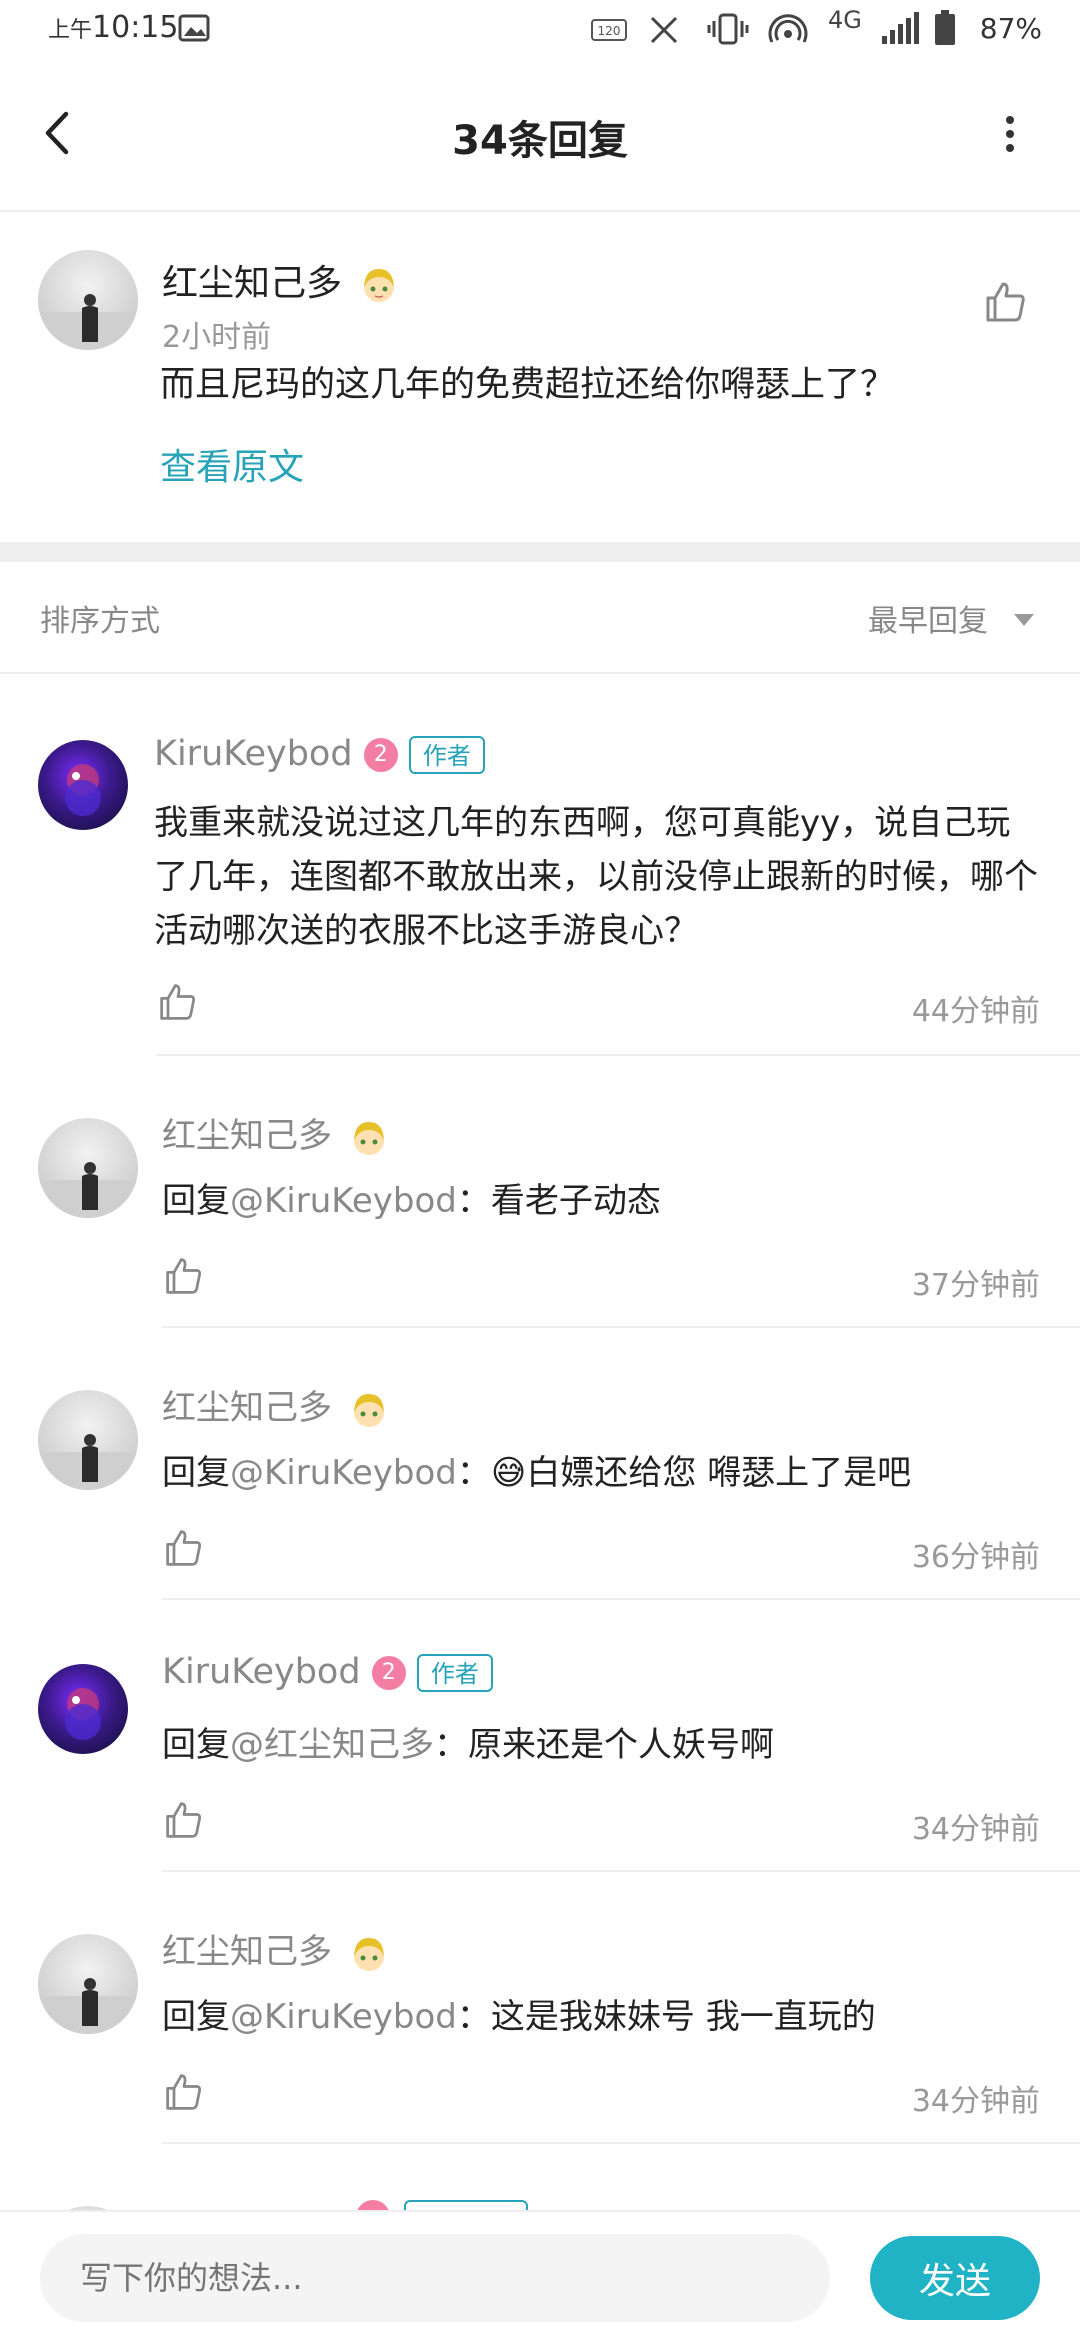  Describe the element at coordinates (1010, 134) in the screenshot. I see `more-icon` at that location.